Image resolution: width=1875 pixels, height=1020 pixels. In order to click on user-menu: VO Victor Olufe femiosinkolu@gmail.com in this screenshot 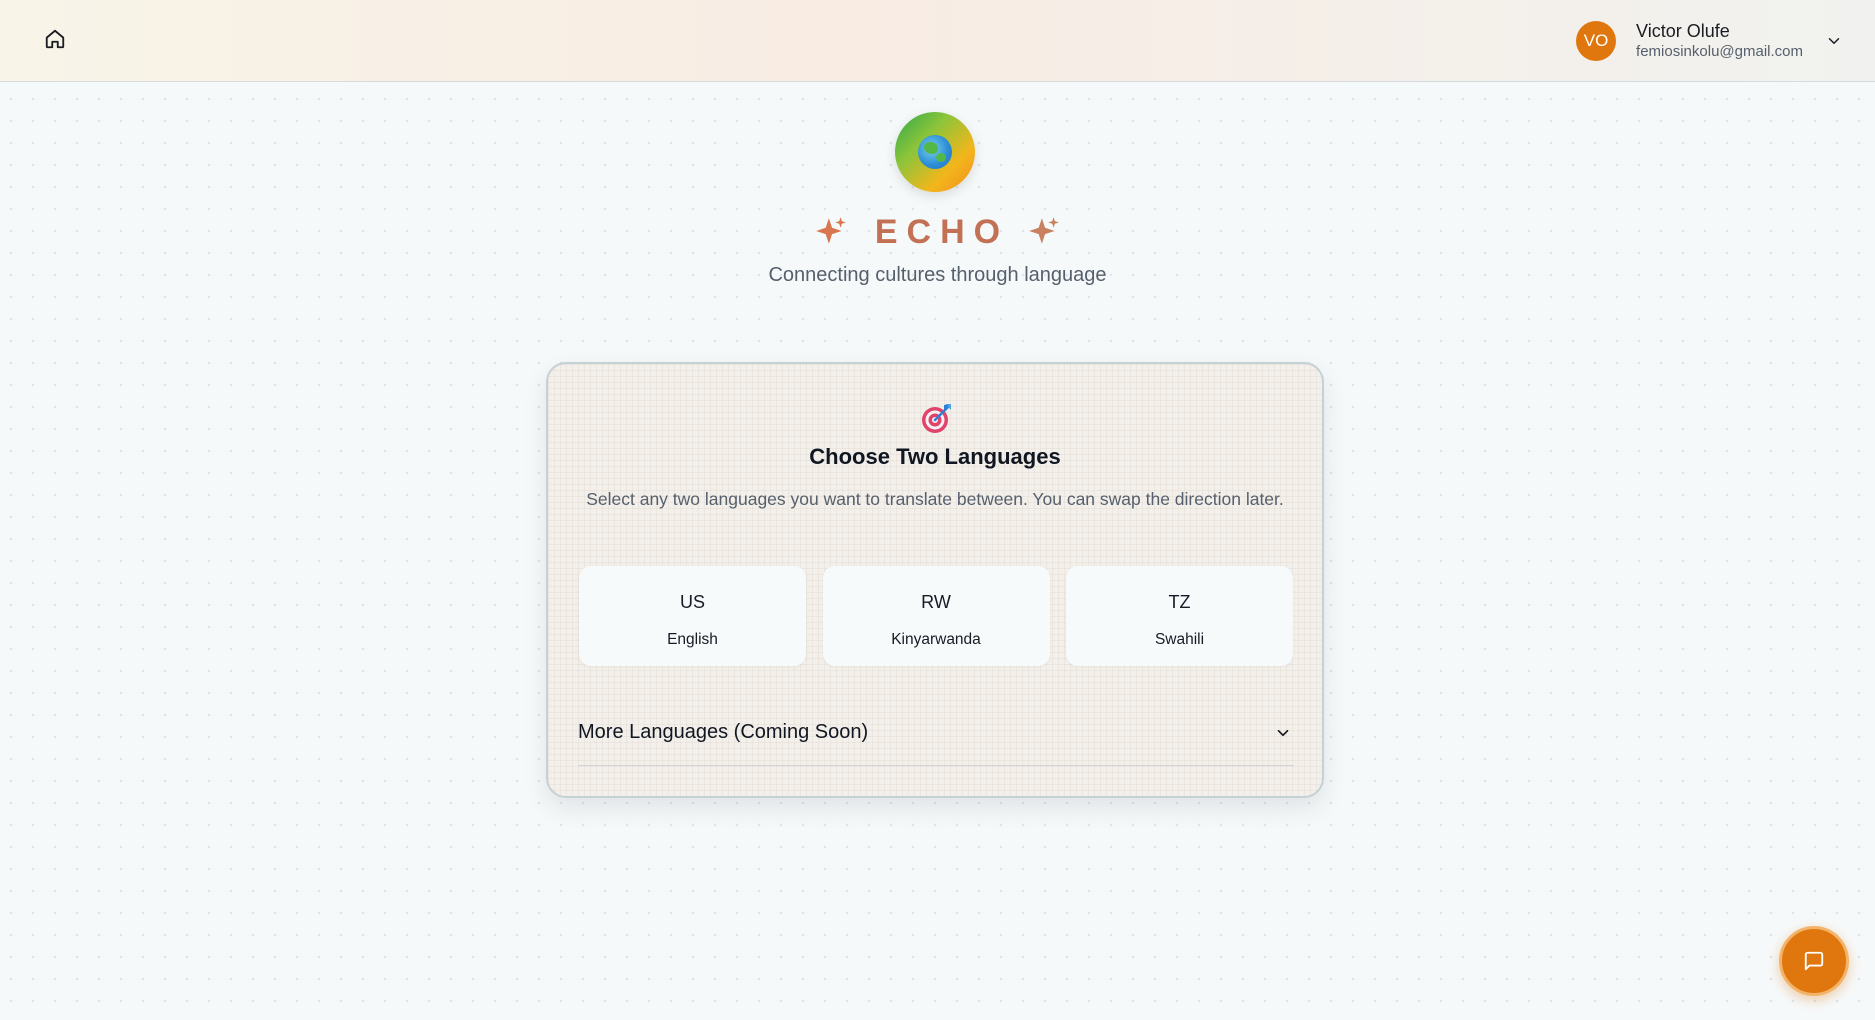, I will do `click(1710, 41)`.